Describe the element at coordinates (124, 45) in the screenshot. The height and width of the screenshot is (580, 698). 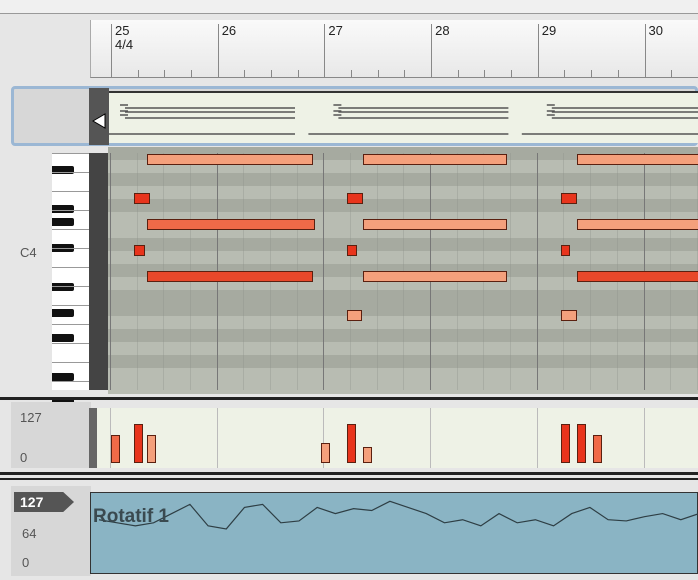
I see `time-signature: 4/4` at that location.